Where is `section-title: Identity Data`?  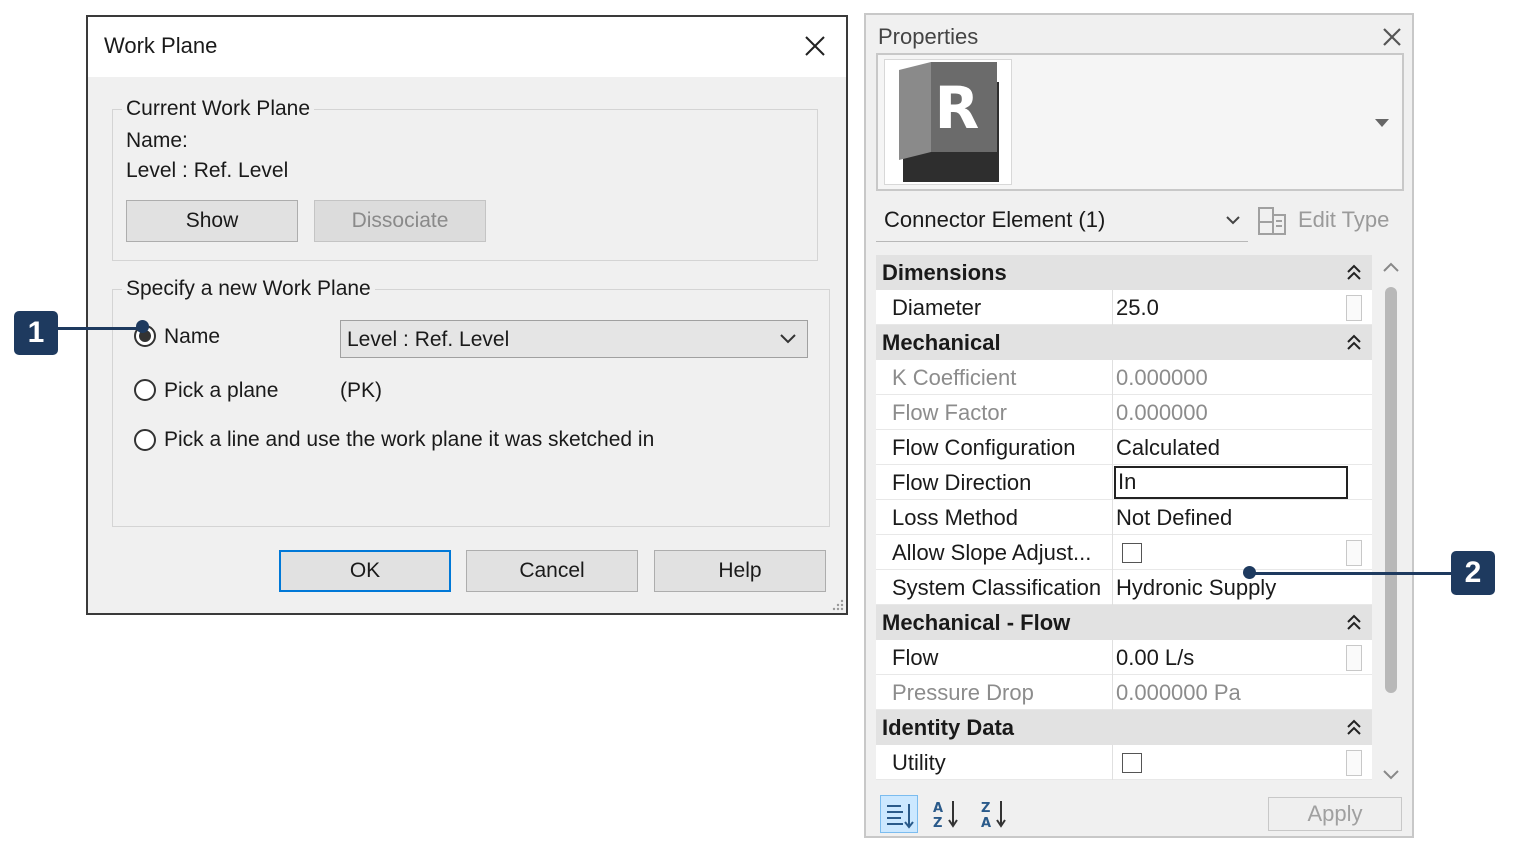 section-title: Identity Data is located at coordinates (948, 727).